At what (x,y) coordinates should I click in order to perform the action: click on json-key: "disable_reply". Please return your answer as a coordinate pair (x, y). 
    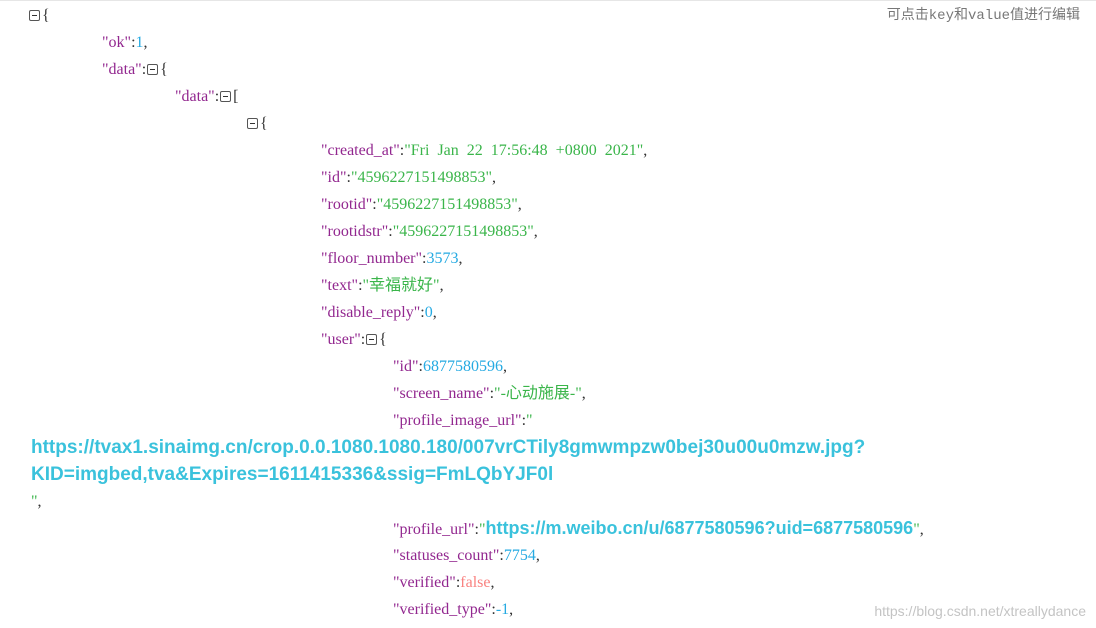
    Looking at the image, I should click on (370, 312).